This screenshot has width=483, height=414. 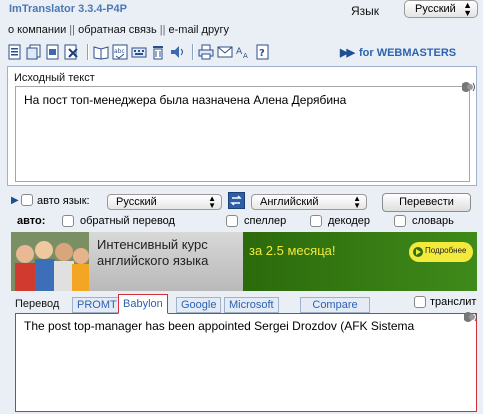 I want to click on interface-language-value: Русский, so click(x=435, y=9).